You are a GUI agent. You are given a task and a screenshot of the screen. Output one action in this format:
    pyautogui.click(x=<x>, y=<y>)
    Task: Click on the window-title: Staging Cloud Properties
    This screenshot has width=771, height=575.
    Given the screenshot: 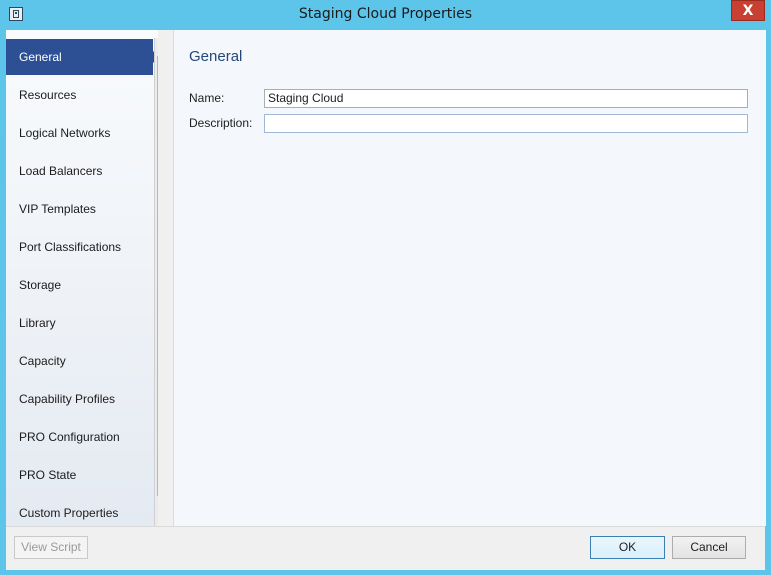 What is the action you would take?
    pyautogui.click(x=385, y=14)
    